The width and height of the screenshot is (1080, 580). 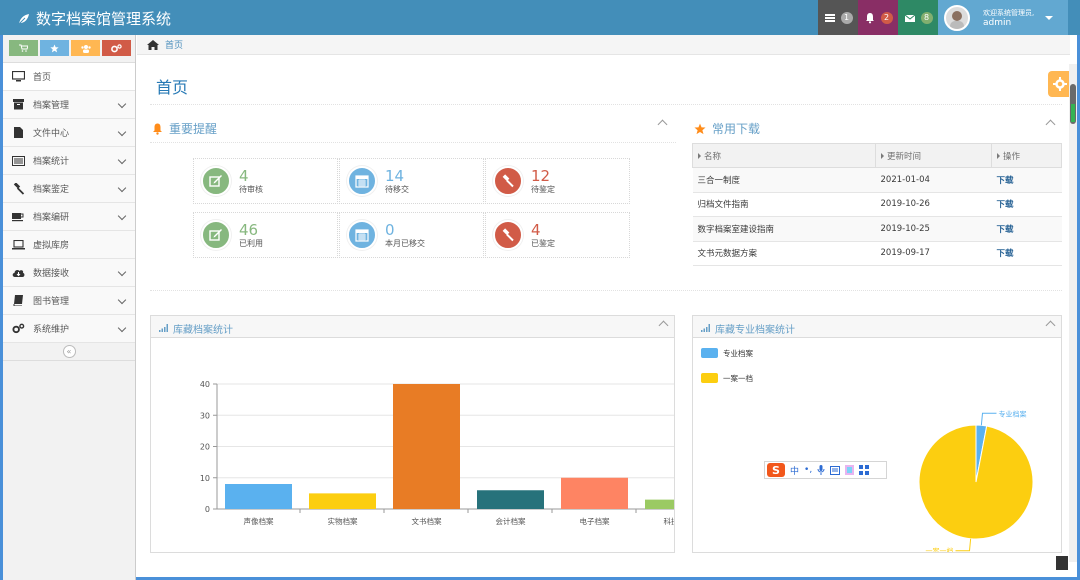 What do you see at coordinates (69, 273) in the screenshot?
I see `sidebar-item-data-receiving: 数据接收` at bounding box center [69, 273].